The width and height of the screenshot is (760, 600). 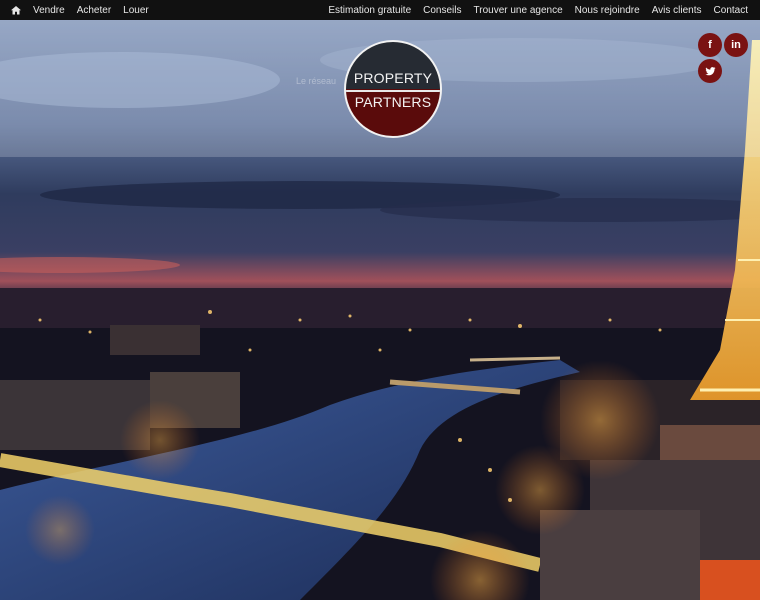 What do you see at coordinates (393, 102) in the screenshot?
I see `logo-word-partners: PARTNERS` at bounding box center [393, 102].